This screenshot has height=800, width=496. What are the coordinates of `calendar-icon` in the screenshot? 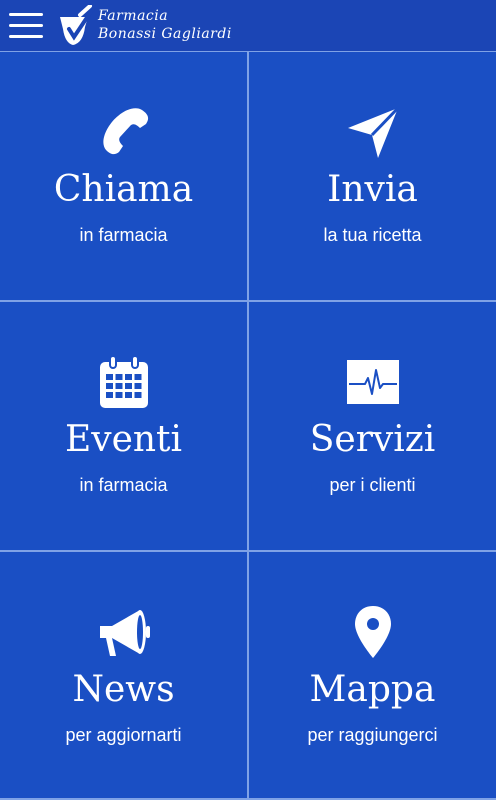 It's located at (123, 381).